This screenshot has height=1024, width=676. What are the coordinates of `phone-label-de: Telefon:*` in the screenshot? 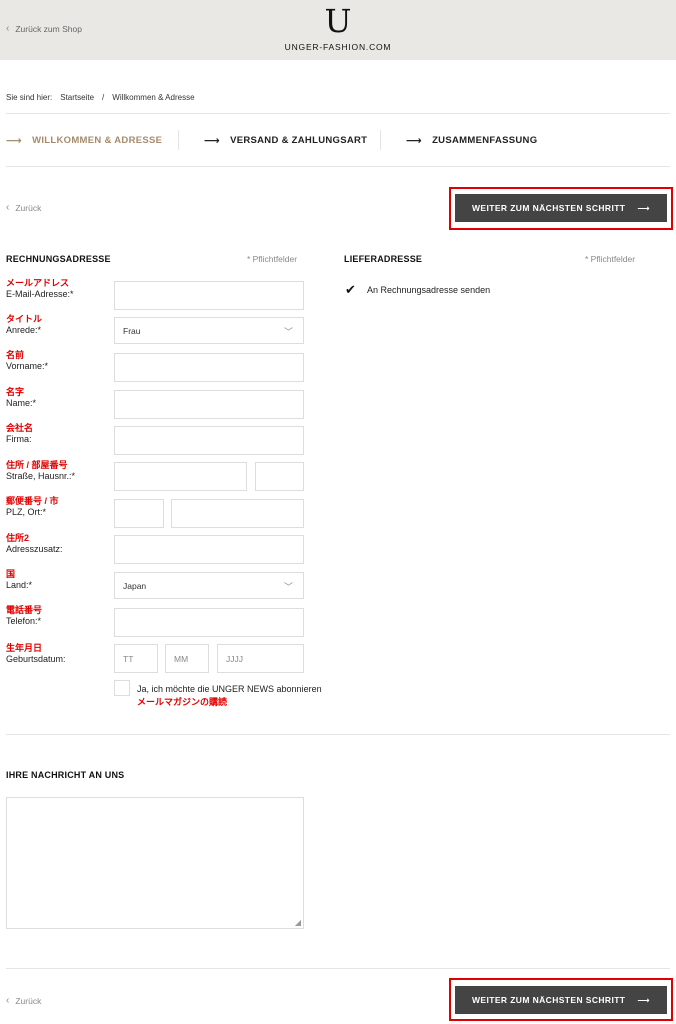 It's located at (24, 621).